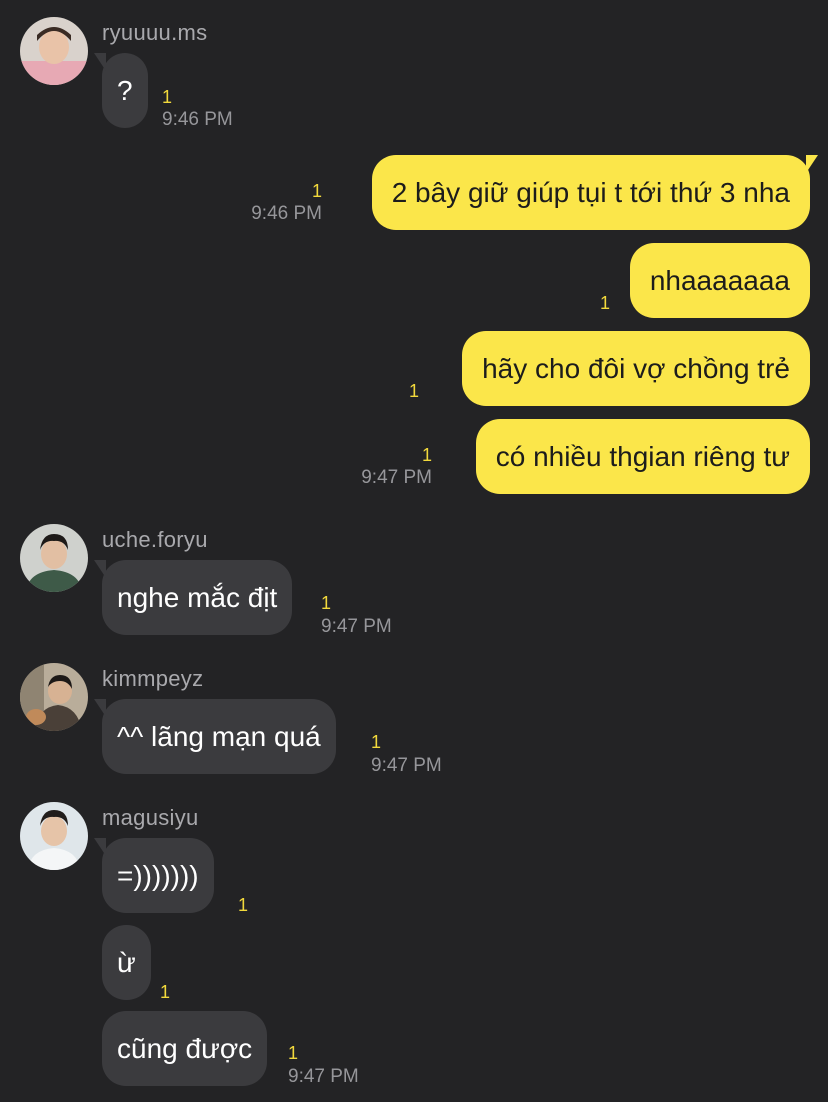 This screenshot has height=1102, width=828. Describe the element at coordinates (155, 539) in the screenshot. I see `sender-name: uche.foryu` at that location.